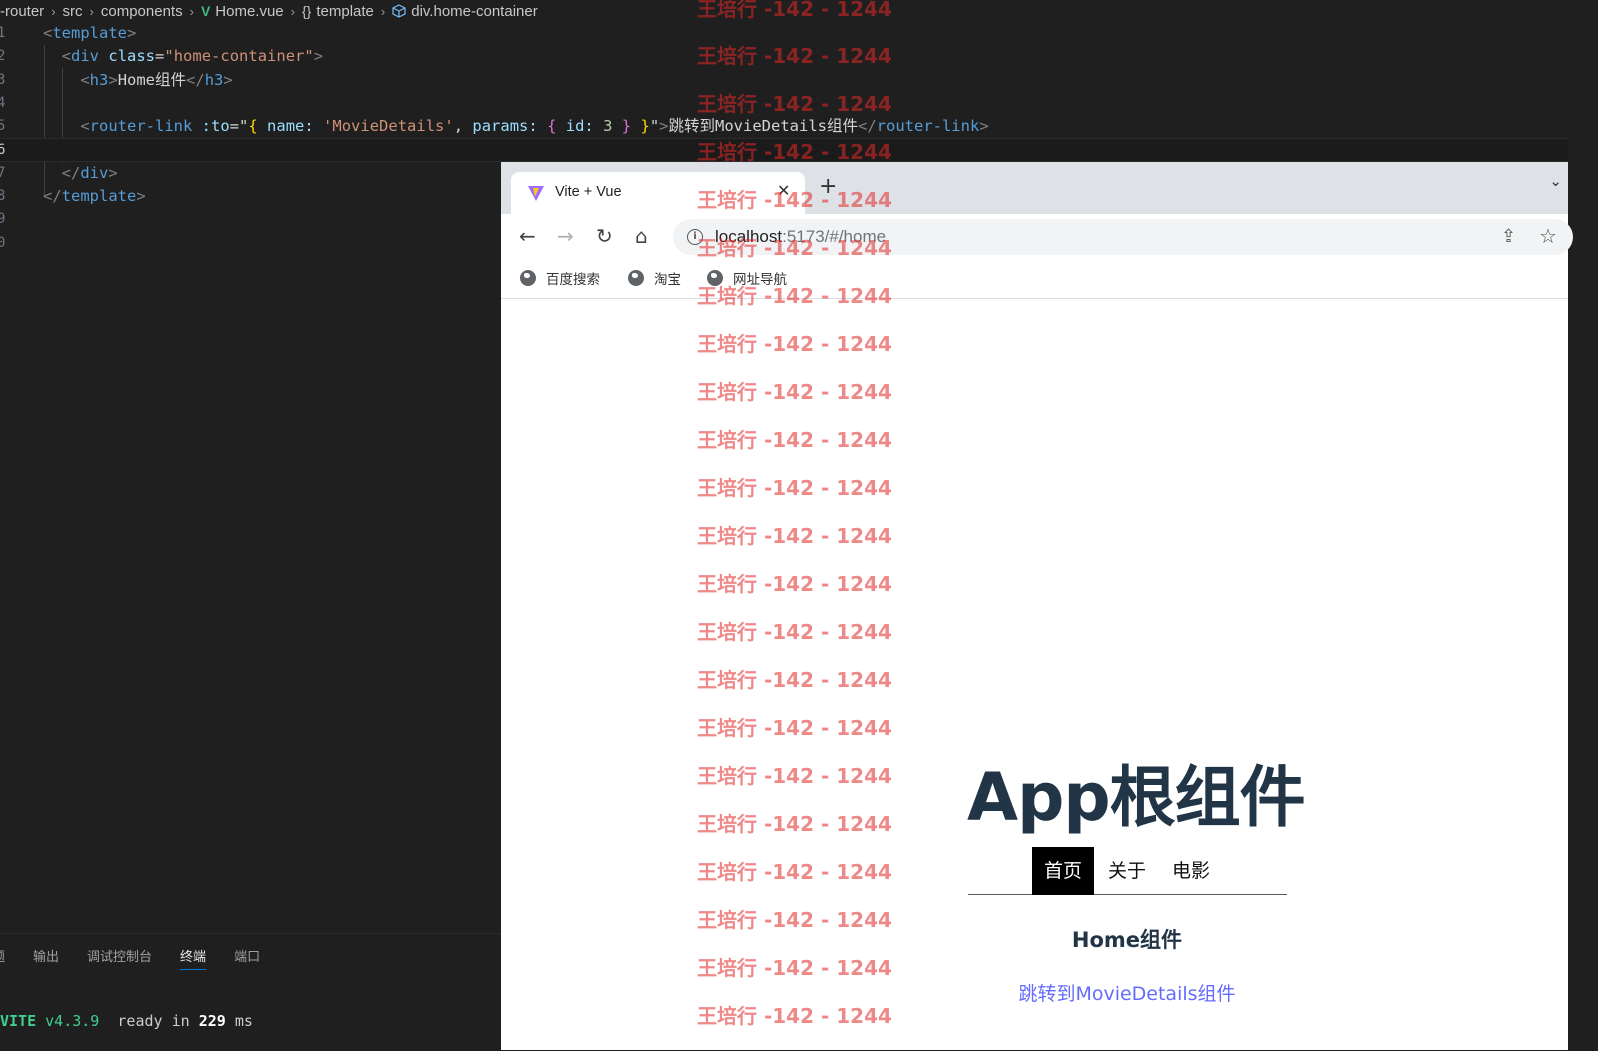 This screenshot has width=1598, height=1051. Describe the element at coordinates (3, 172) in the screenshot. I see `line-number: 7` at that location.